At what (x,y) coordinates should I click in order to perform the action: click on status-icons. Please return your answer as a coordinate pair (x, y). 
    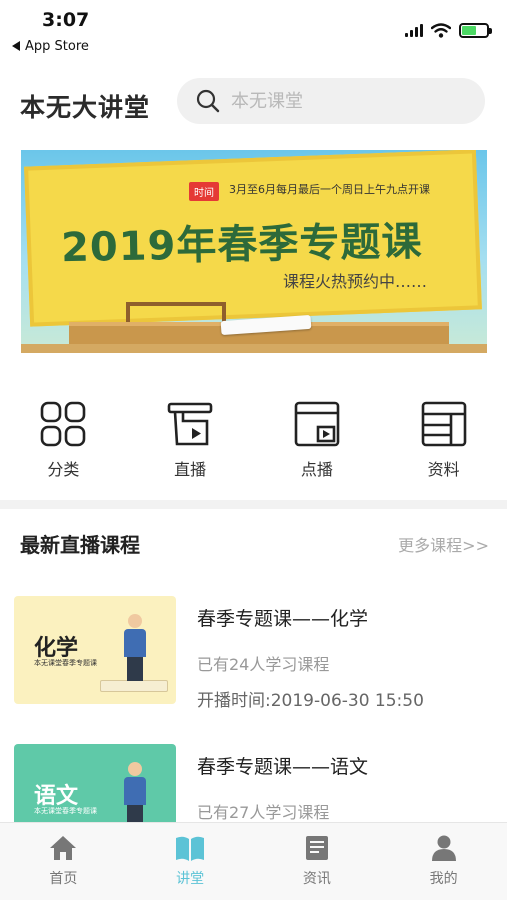
    Looking at the image, I should click on (448, 30).